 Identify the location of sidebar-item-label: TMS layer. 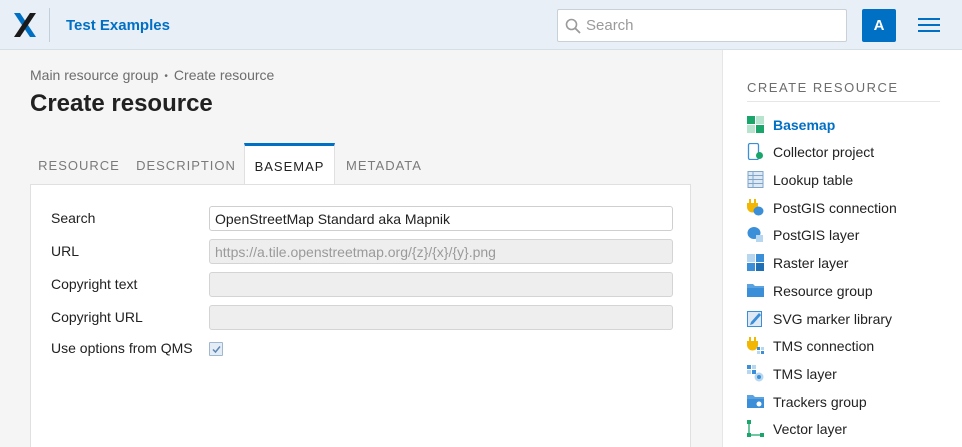
(805, 374).